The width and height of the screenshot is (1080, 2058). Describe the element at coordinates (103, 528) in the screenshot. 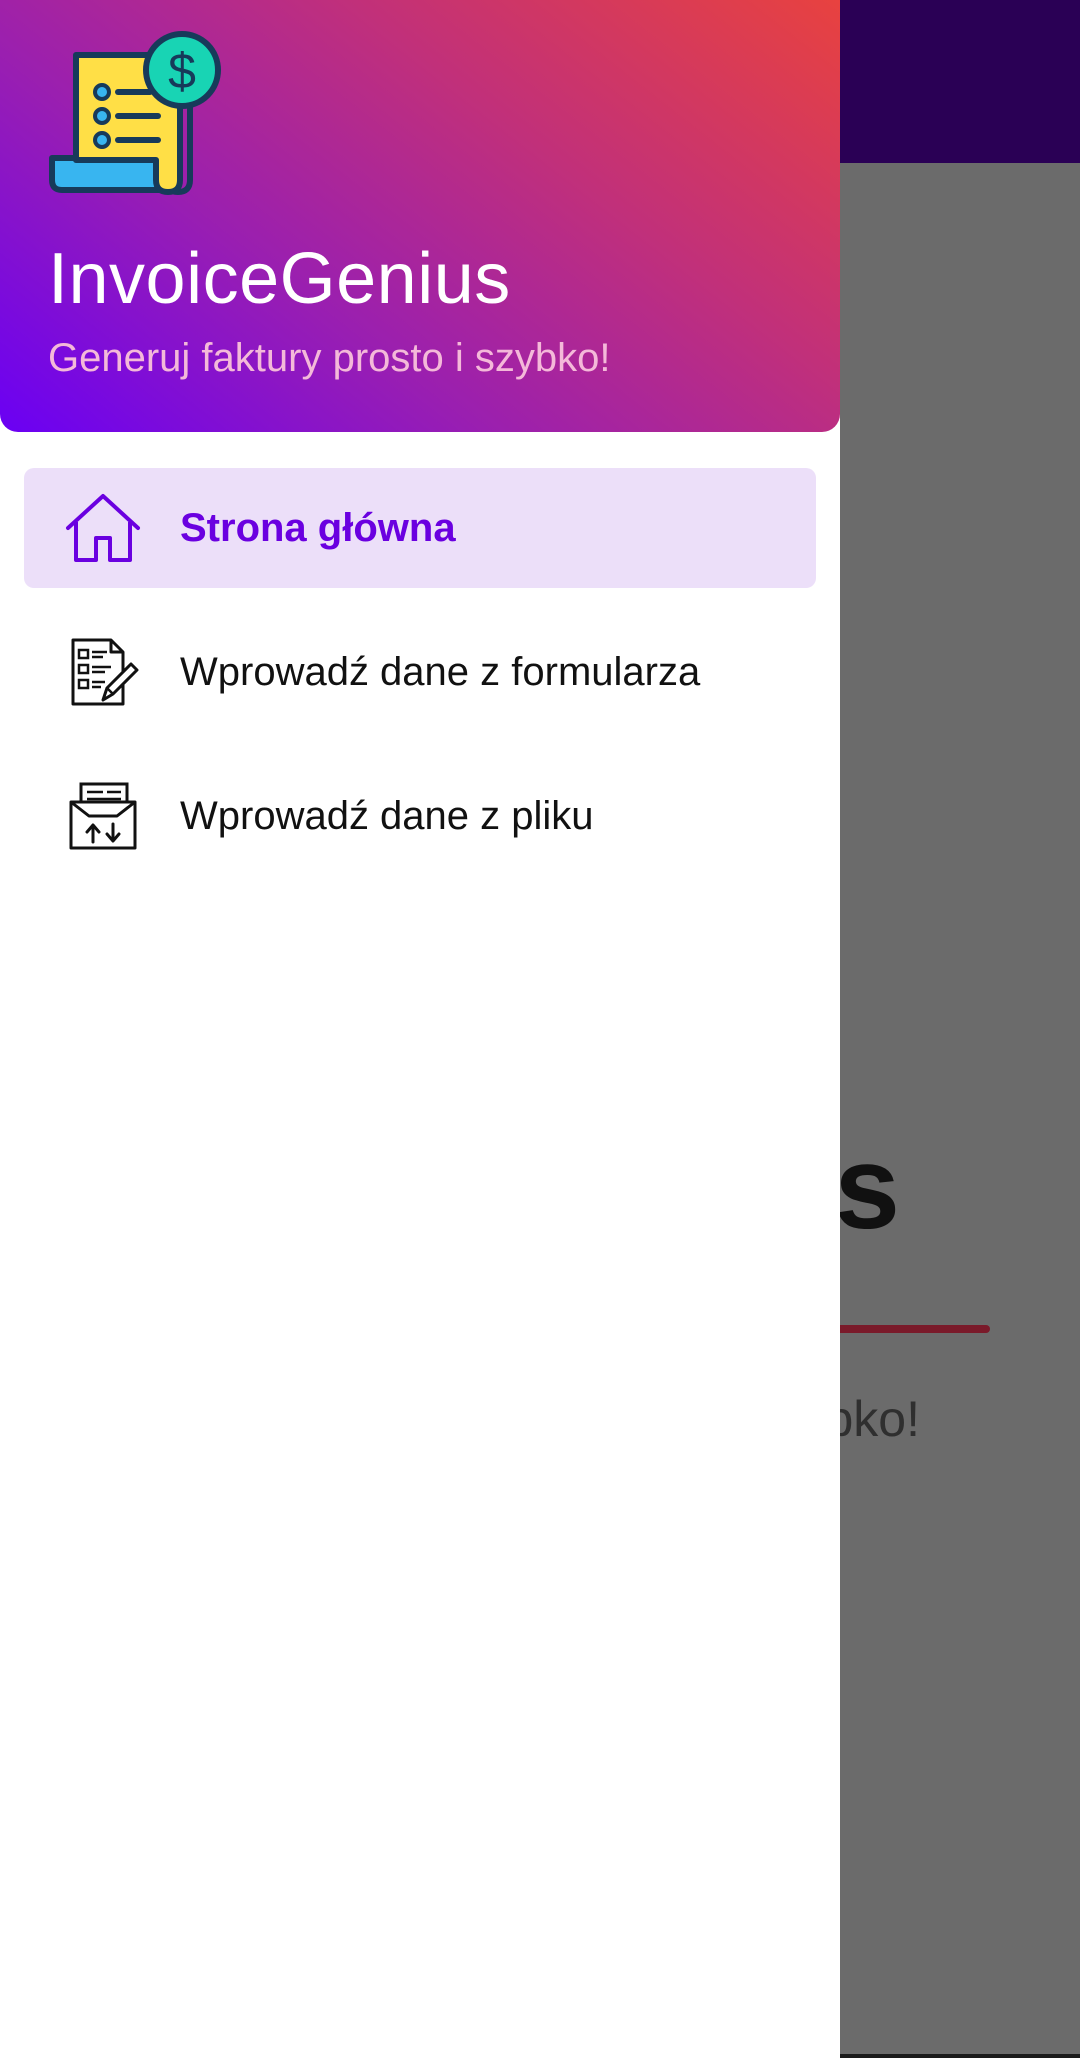

I see `home-icon` at that location.